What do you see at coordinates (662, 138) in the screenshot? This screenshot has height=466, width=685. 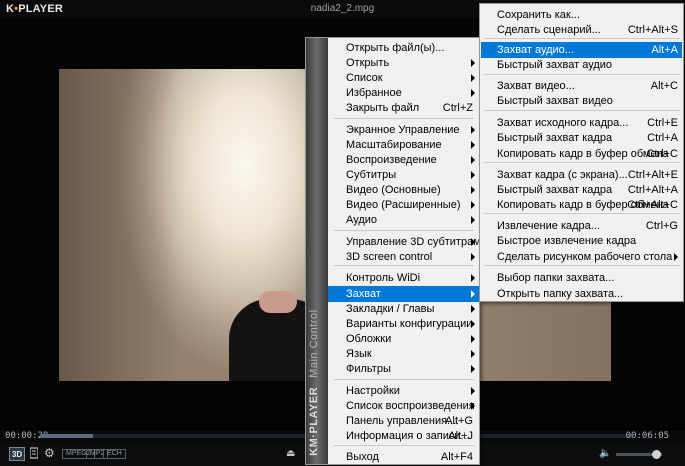 I see `menu-item-shortcut: Ctrl+A` at bounding box center [662, 138].